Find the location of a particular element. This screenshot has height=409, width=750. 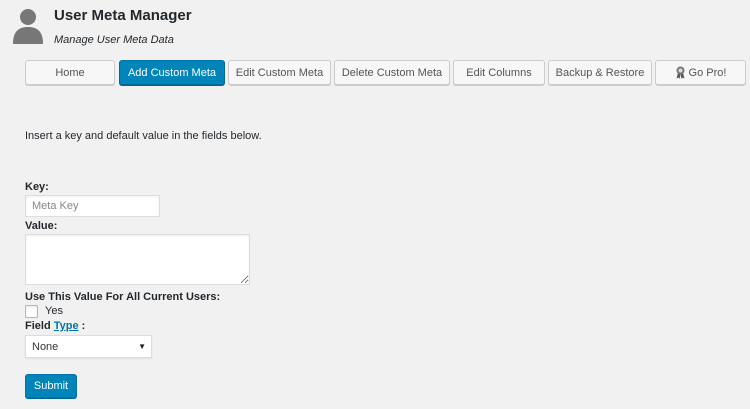

tab-label: Add Custom Meta is located at coordinates (172, 72).